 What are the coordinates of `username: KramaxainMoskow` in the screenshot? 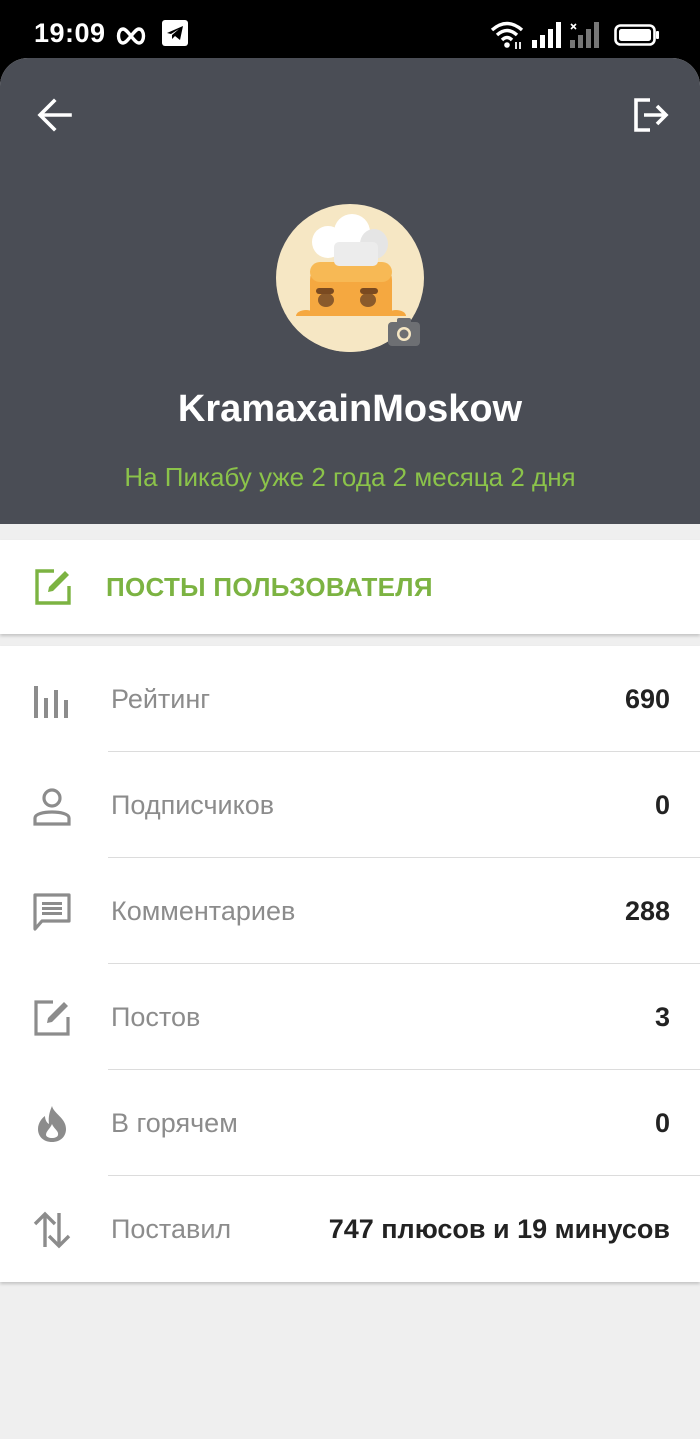 It's located at (350, 409).